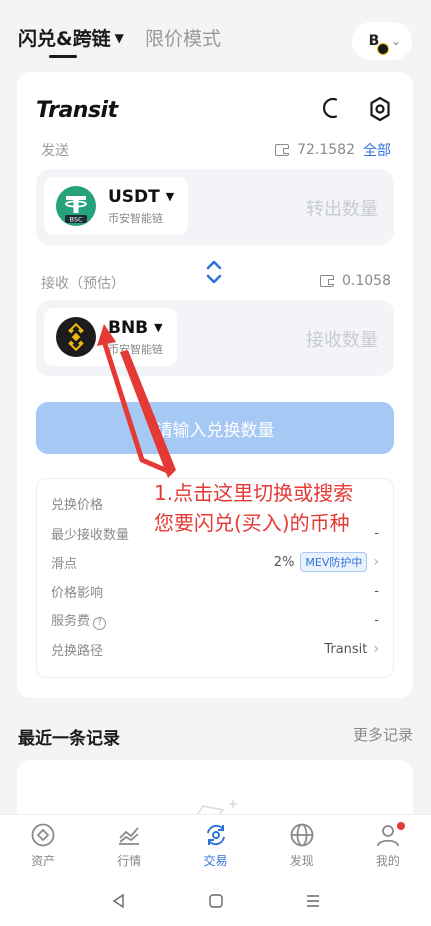  Describe the element at coordinates (43, 861) in the screenshot. I see `nav-label: 资产` at that location.